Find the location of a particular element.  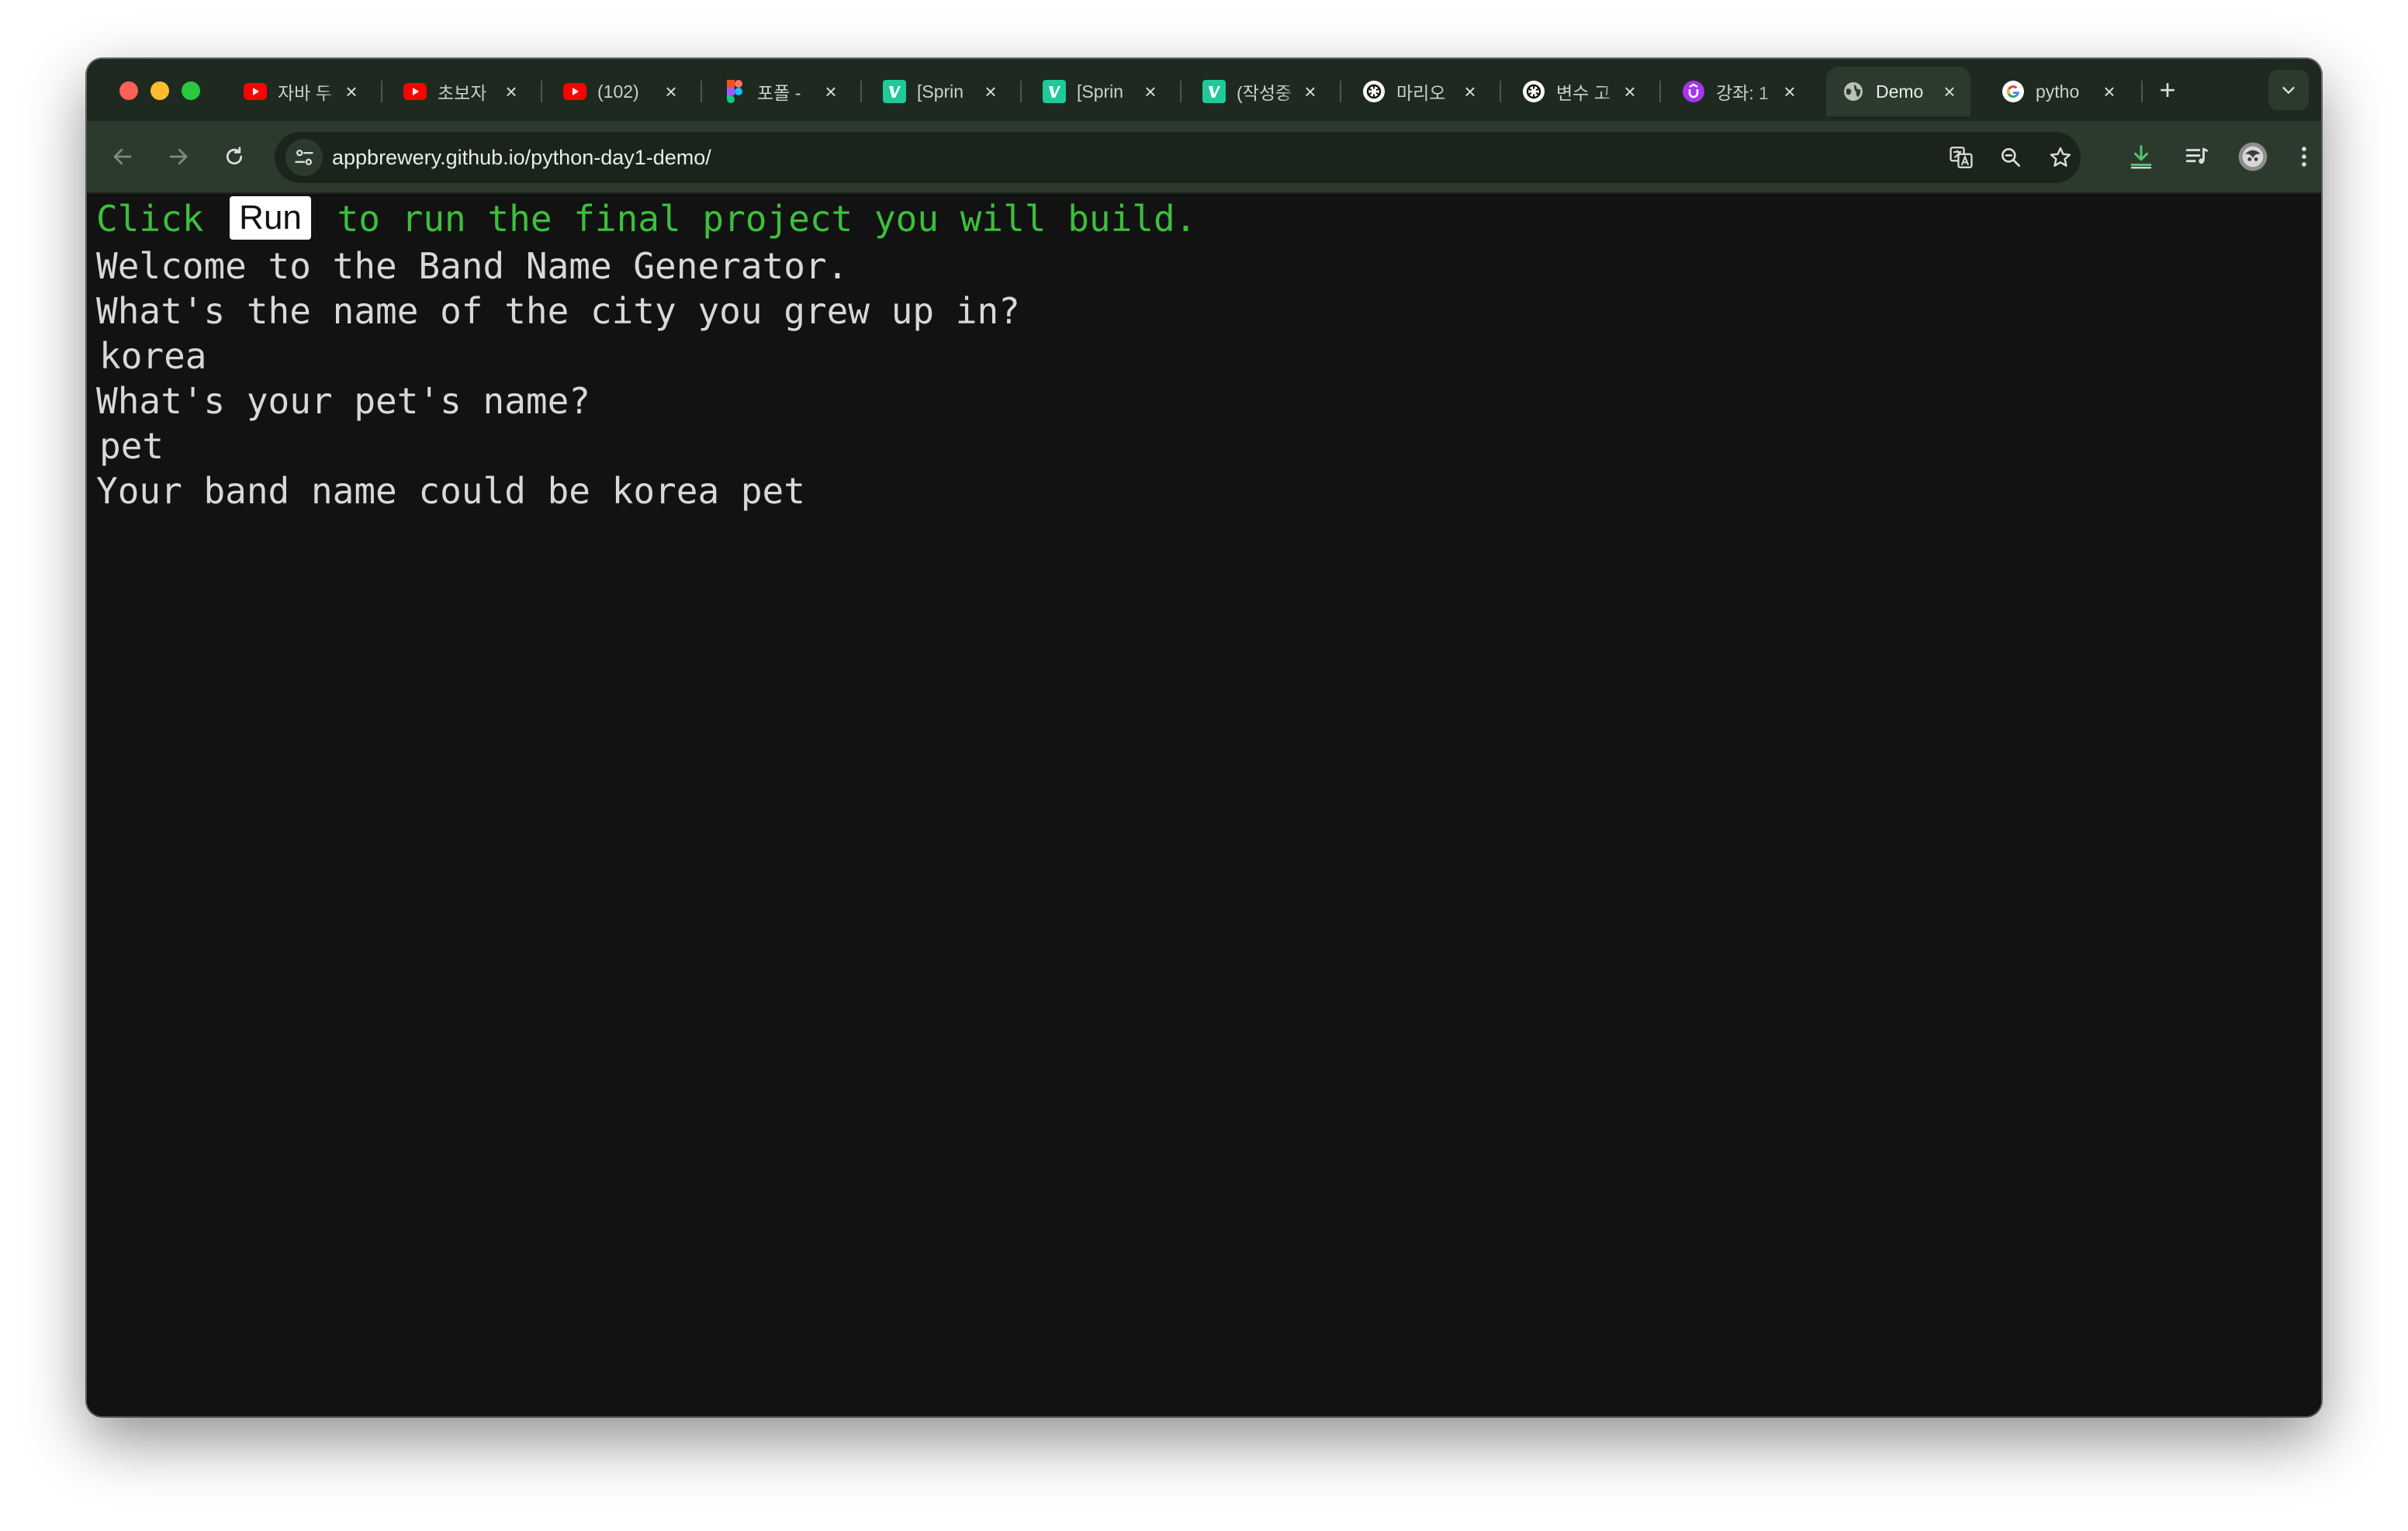

maximize-window-button is located at coordinates (191, 90).